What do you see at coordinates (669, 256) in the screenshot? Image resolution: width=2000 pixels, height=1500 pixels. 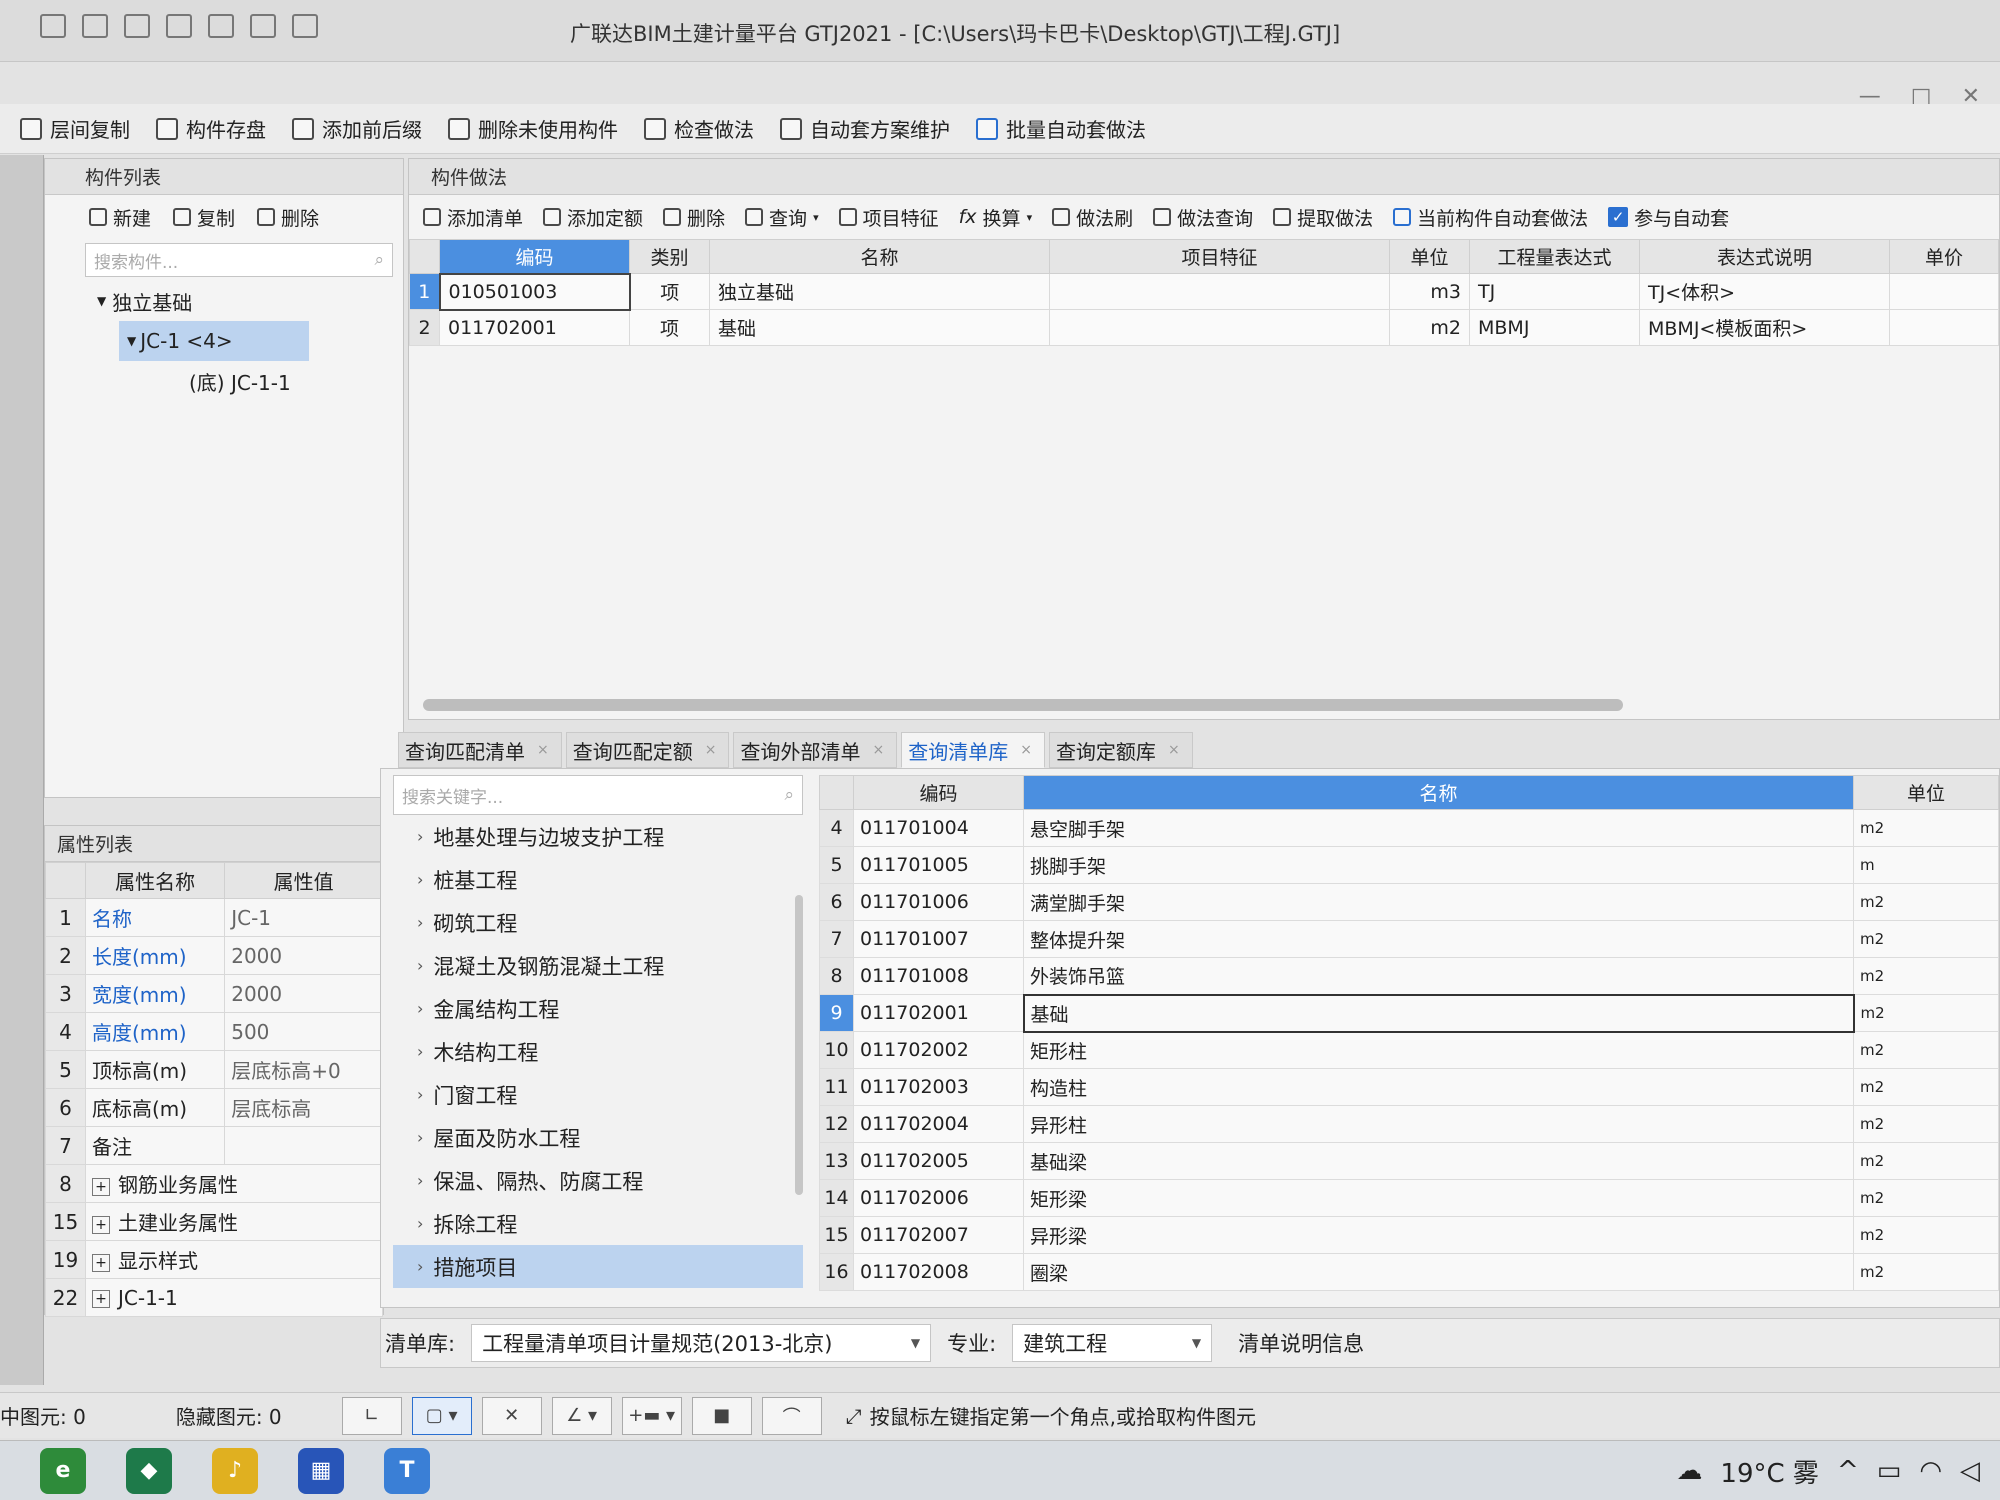 I see `type-header: 类别` at bounding box center [669, 256].